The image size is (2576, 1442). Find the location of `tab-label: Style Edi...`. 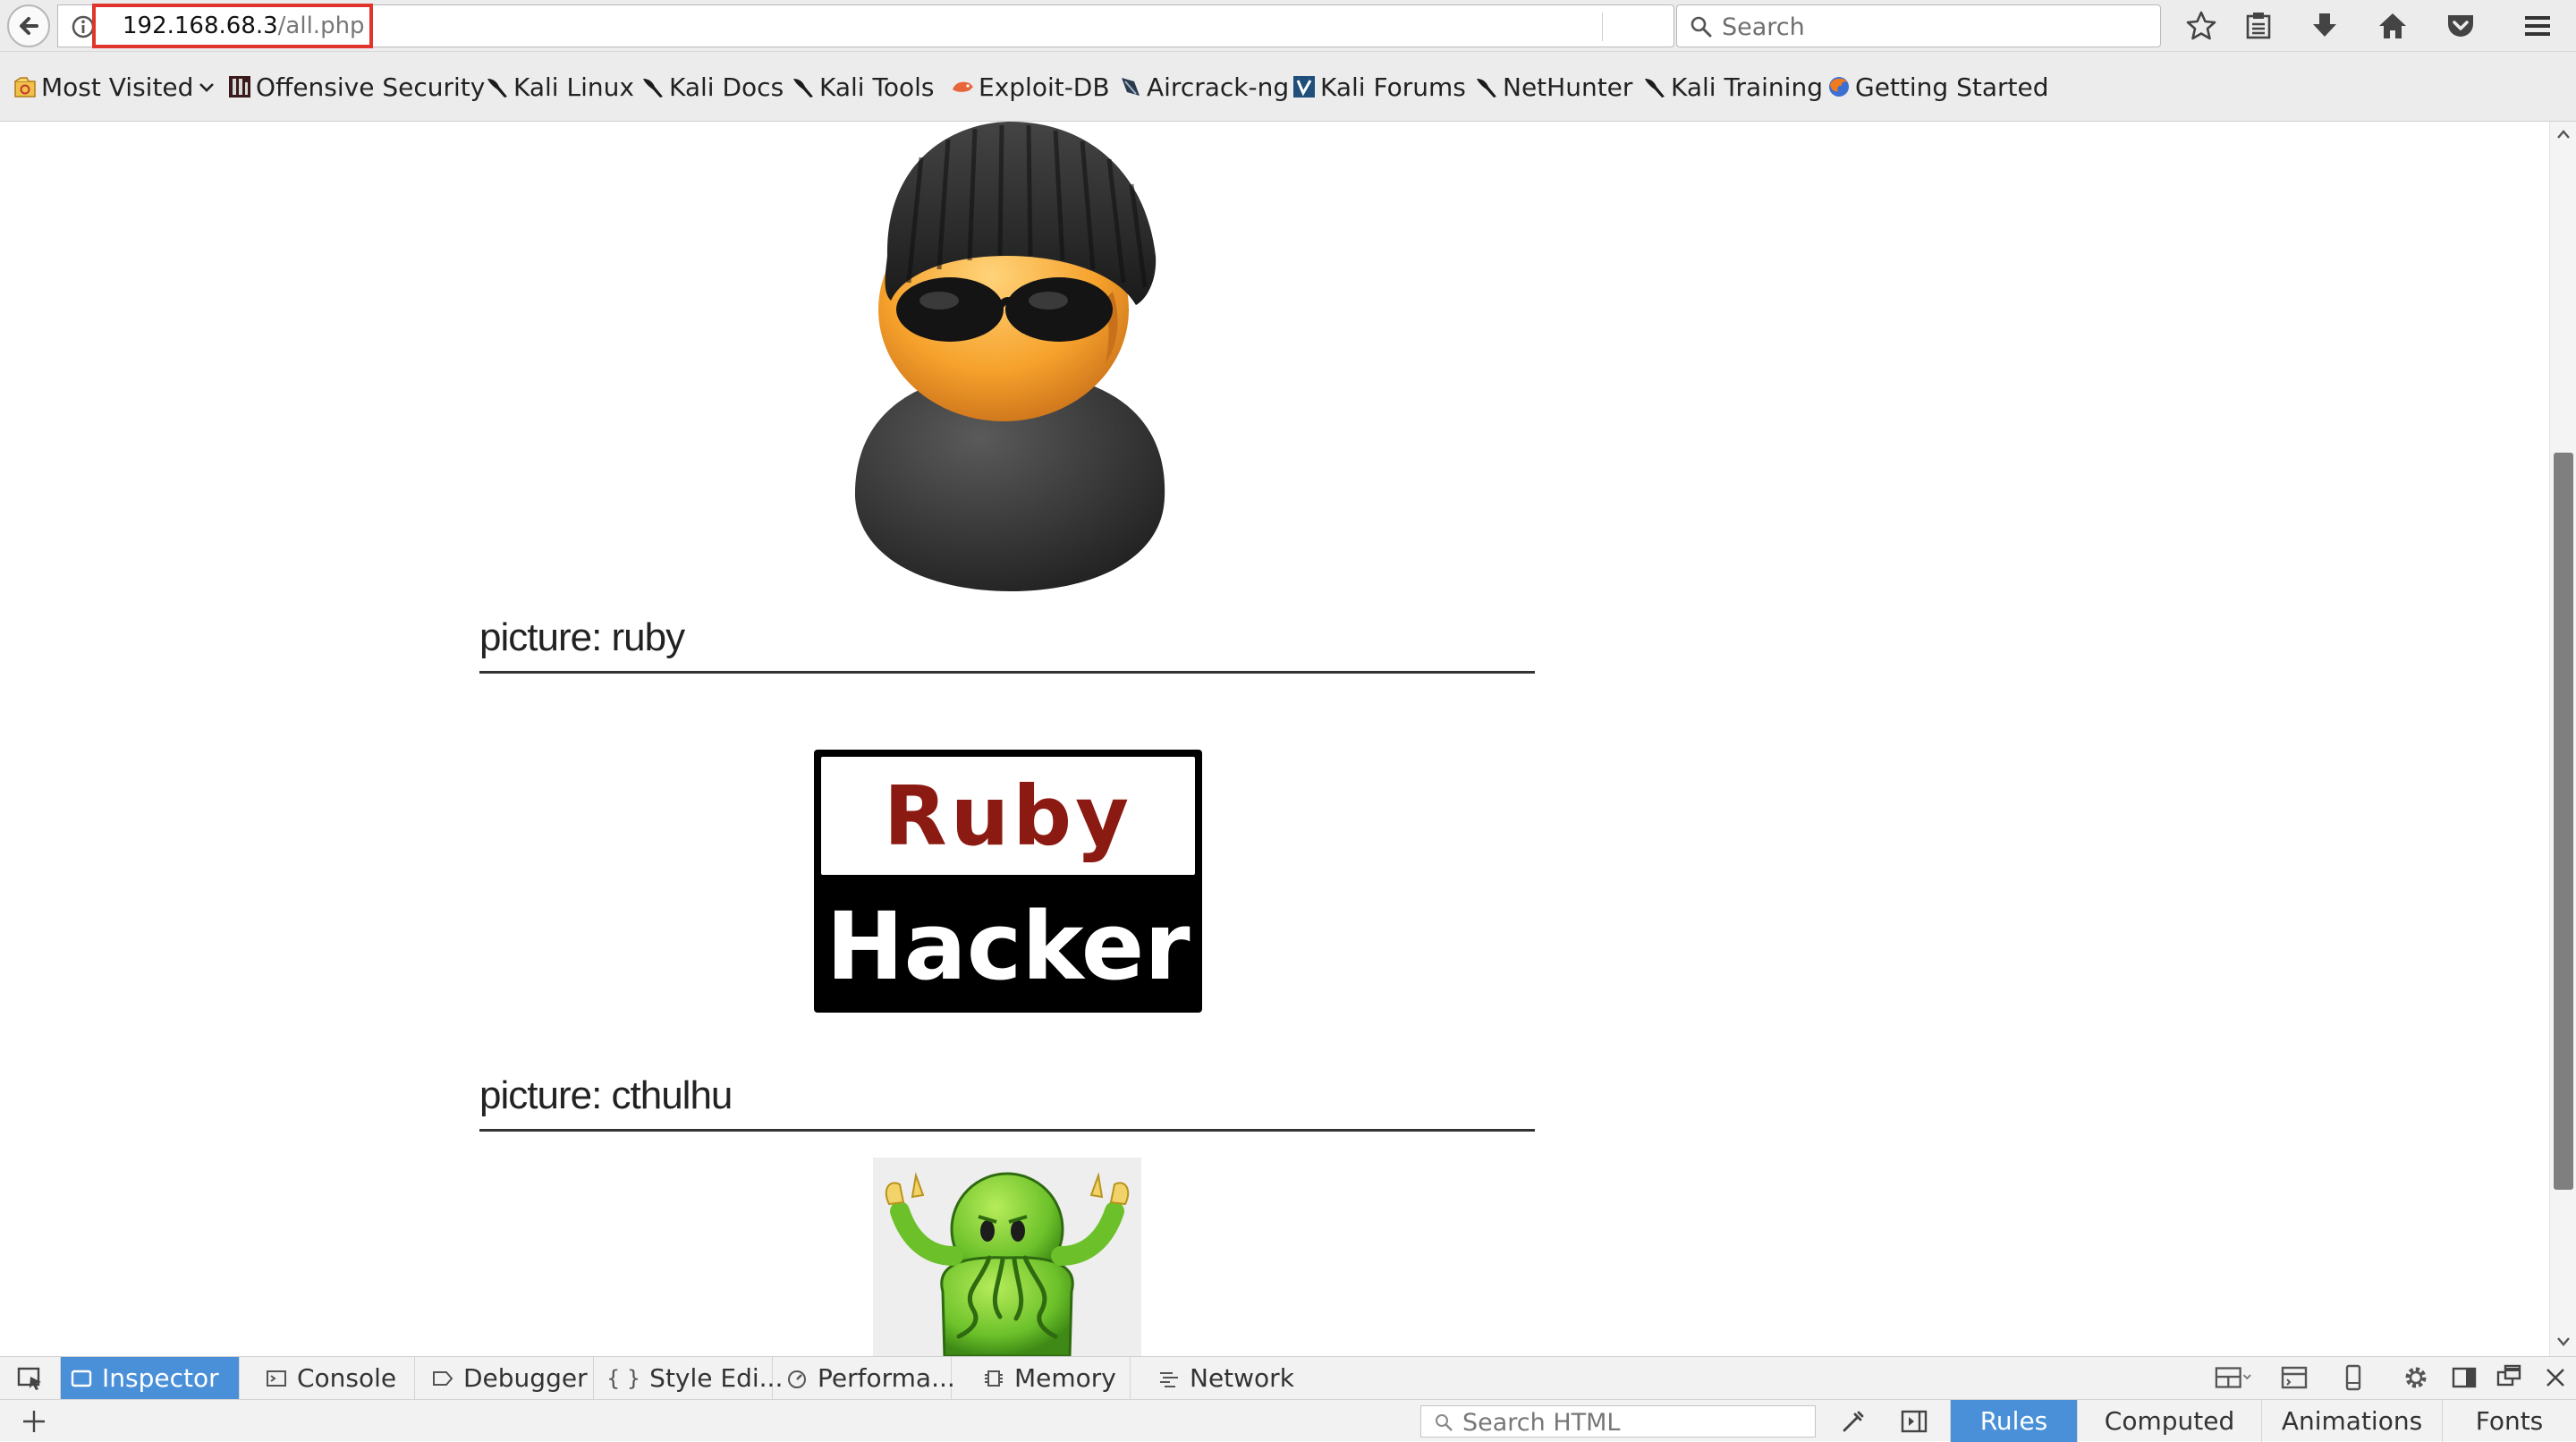

tab-label: Style Edi... is located at coordinates (716, 1378).